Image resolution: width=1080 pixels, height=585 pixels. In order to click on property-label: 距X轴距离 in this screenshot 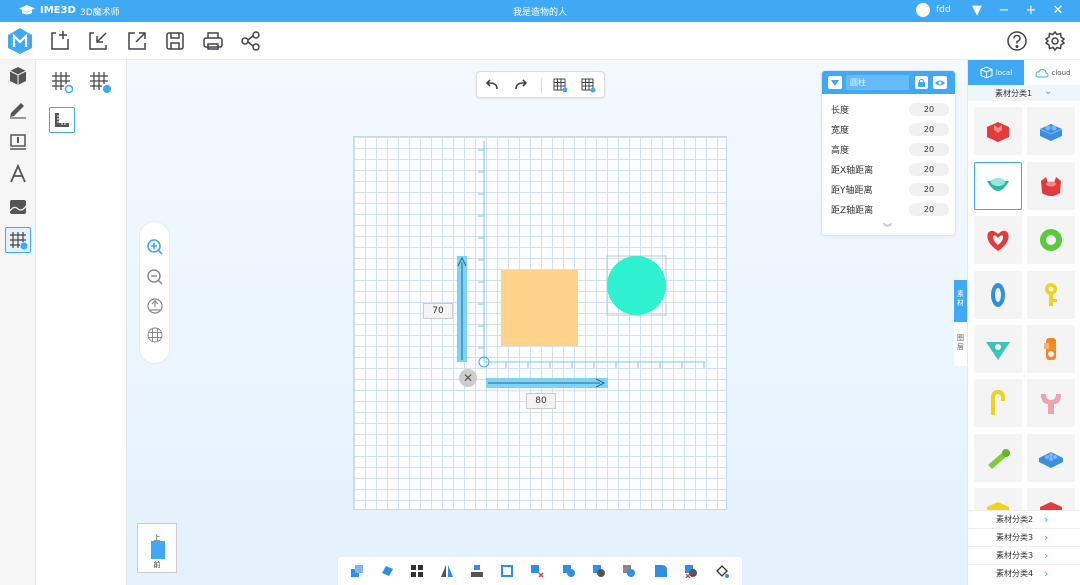, I will do `click(852, 170)`.